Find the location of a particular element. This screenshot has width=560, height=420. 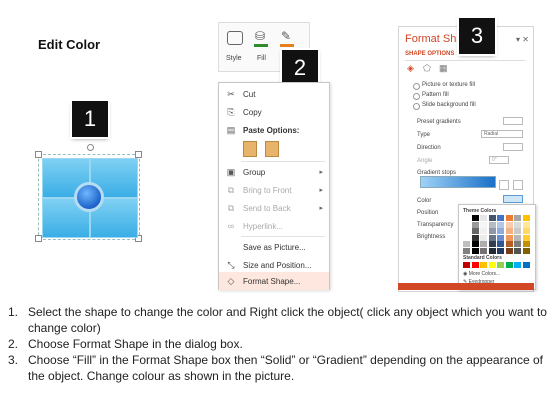

menu-item-cut: ✂ Cut is located at coordinates (274, 94).